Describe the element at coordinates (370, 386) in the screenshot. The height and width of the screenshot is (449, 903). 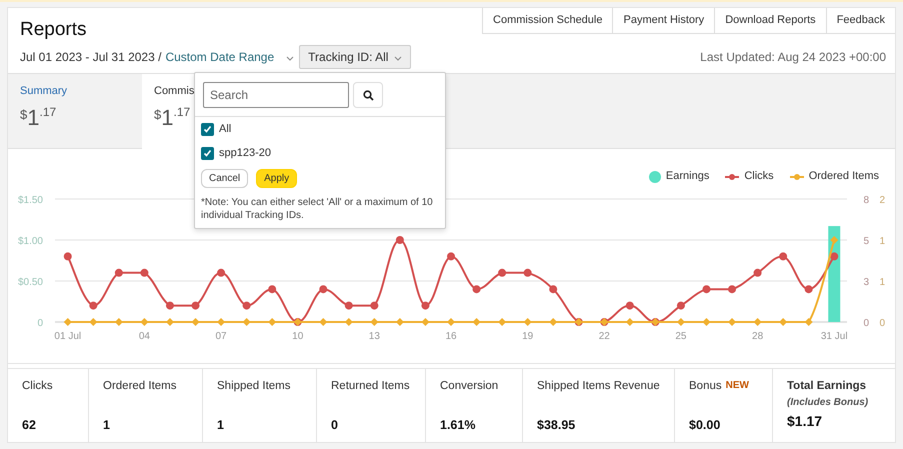
I see `stat-label: Returned Items` at that location.